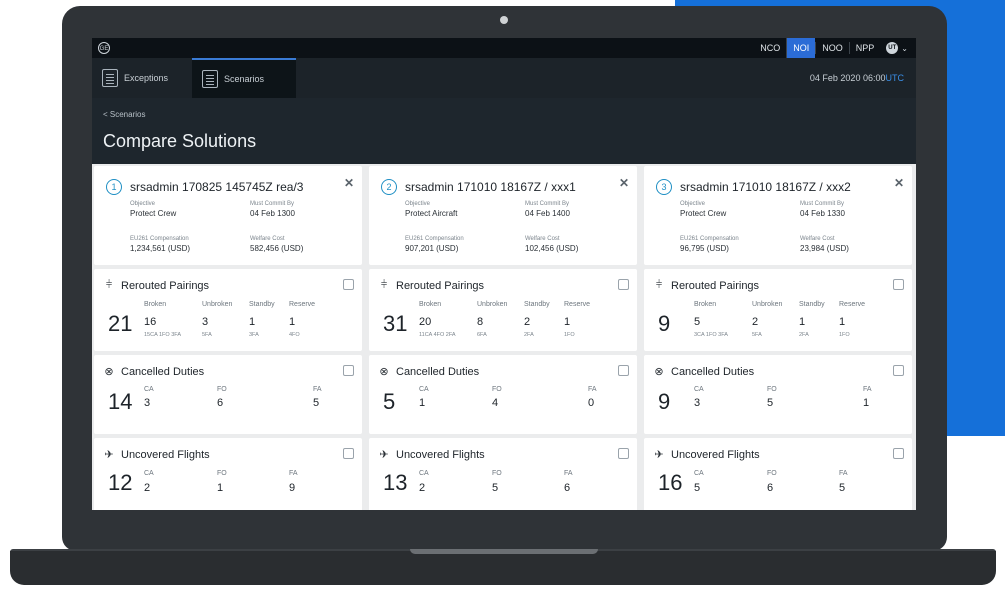  Describe the element at coordinates (124, 114) in the screenshot. I see `breadcrumb: < Scenarios` at that location.